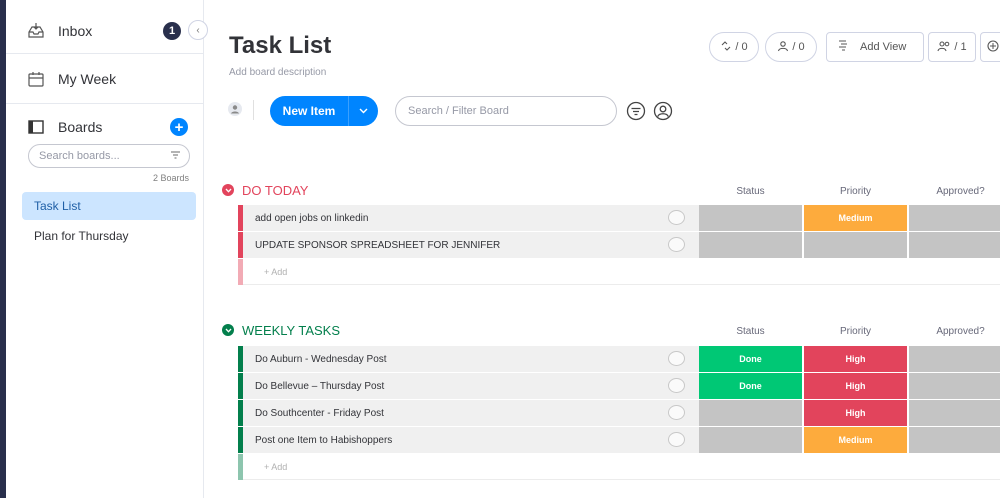 The image size is (1000, 498). What do you see at coordinates (842, 47) in the screenshot?
I see `view-icon` at bounding box center [842, 47].